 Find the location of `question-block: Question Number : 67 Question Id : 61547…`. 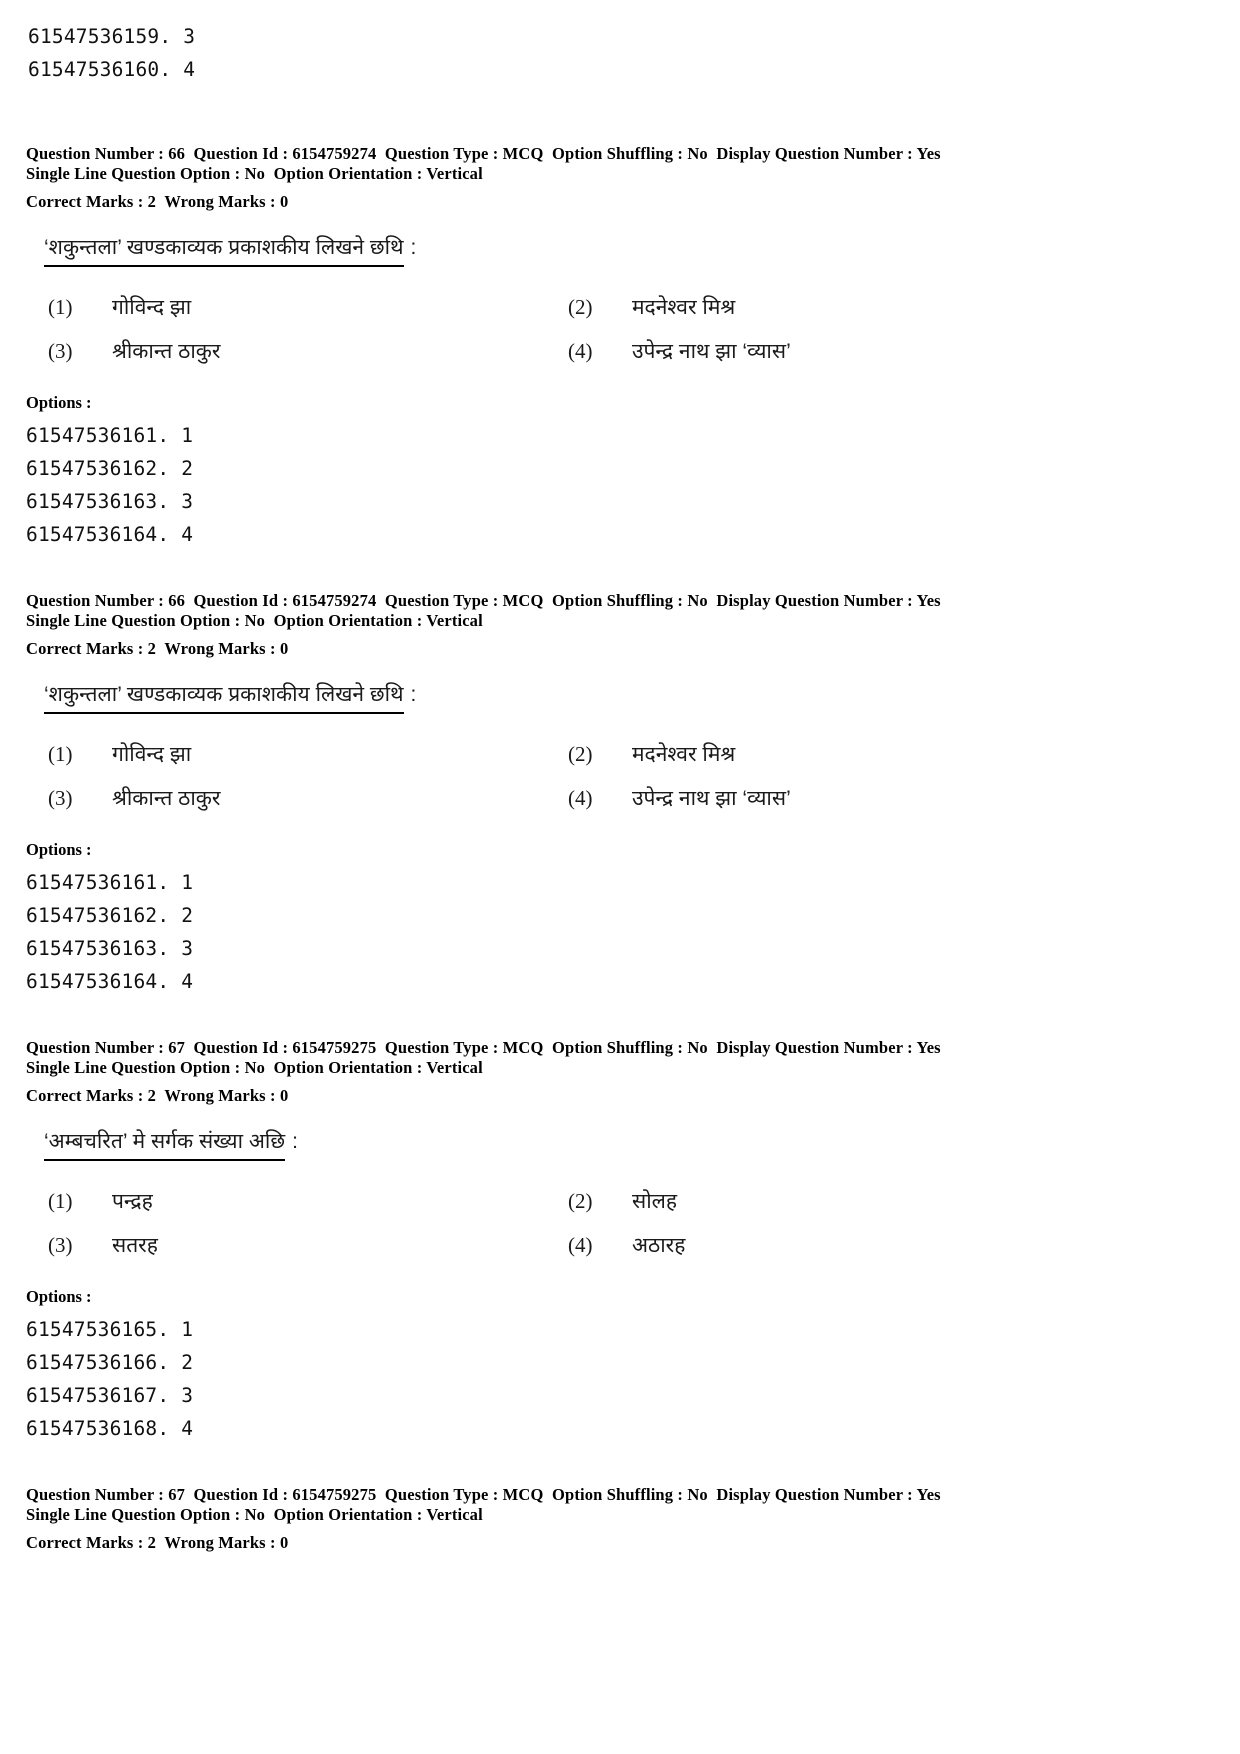

question-block: Question Number : 67 Question Id : 61547… is located at coordinates (620, 1519).